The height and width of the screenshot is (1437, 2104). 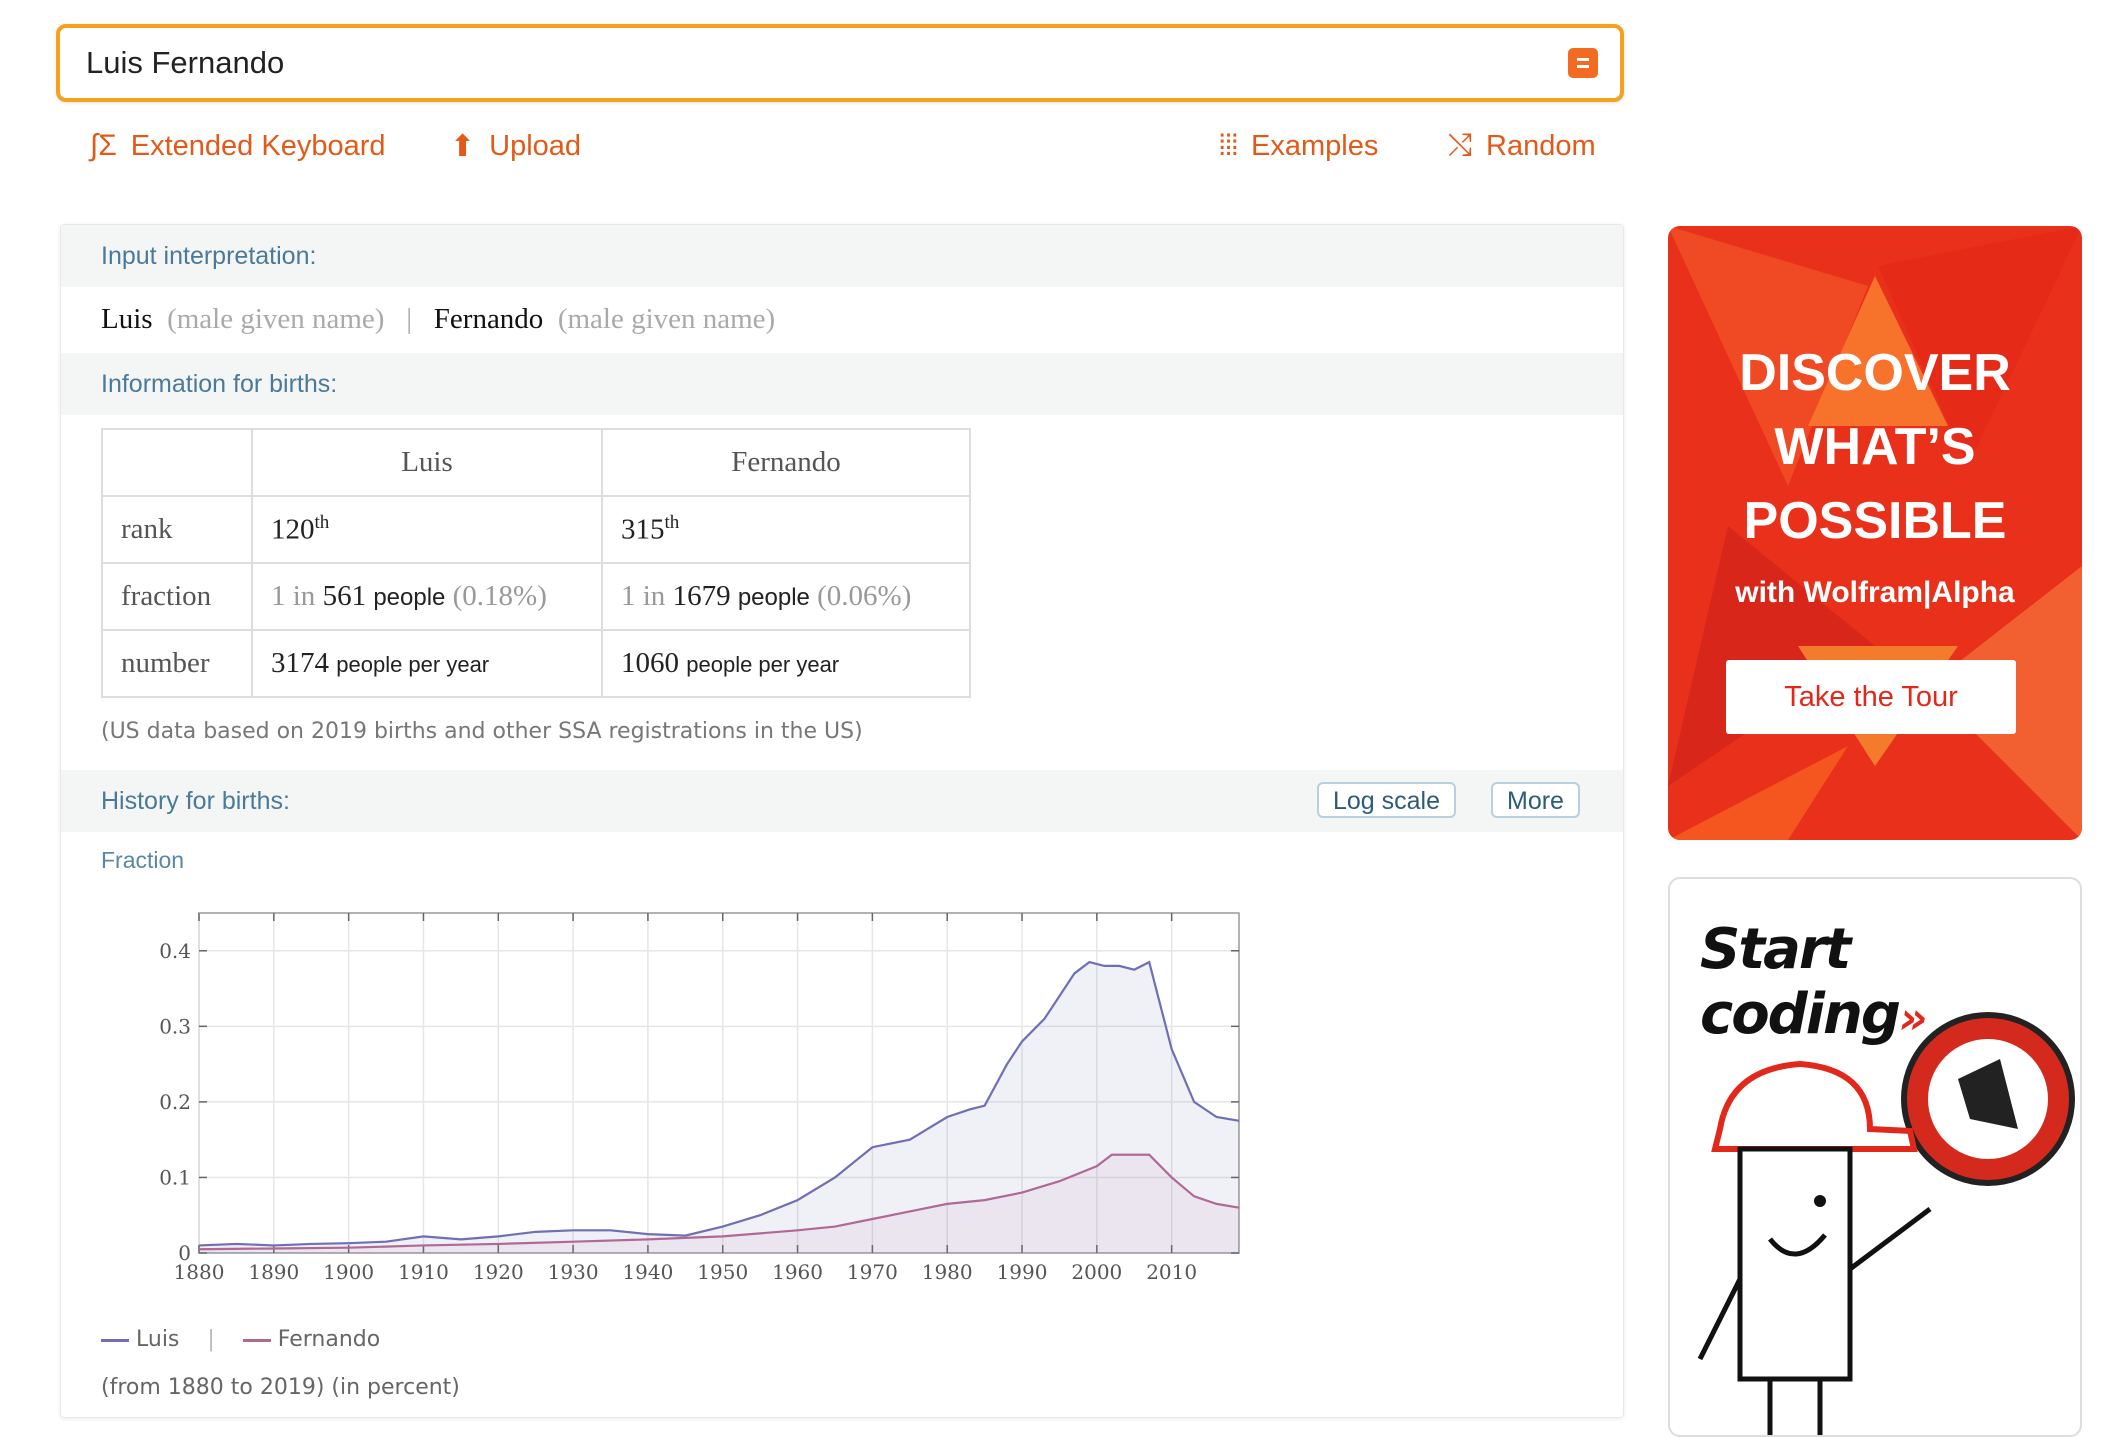 What do you see at coordinates (175, 951) in the screenshot?
I see `y-tick-label: 0.4` at bounding box center [175, 951].